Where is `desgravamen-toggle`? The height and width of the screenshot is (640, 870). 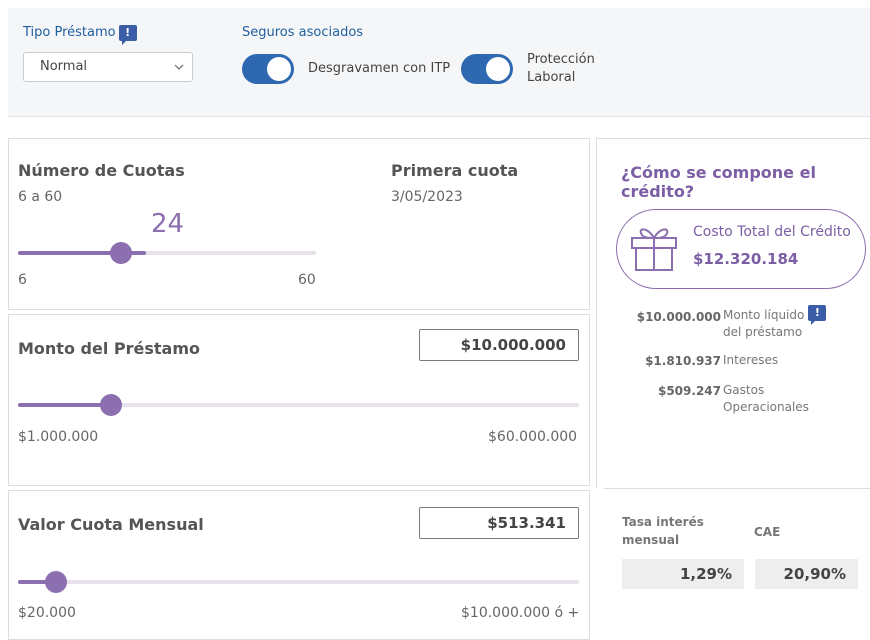
desgravamen-toggle is located at coordinates (268, 69).